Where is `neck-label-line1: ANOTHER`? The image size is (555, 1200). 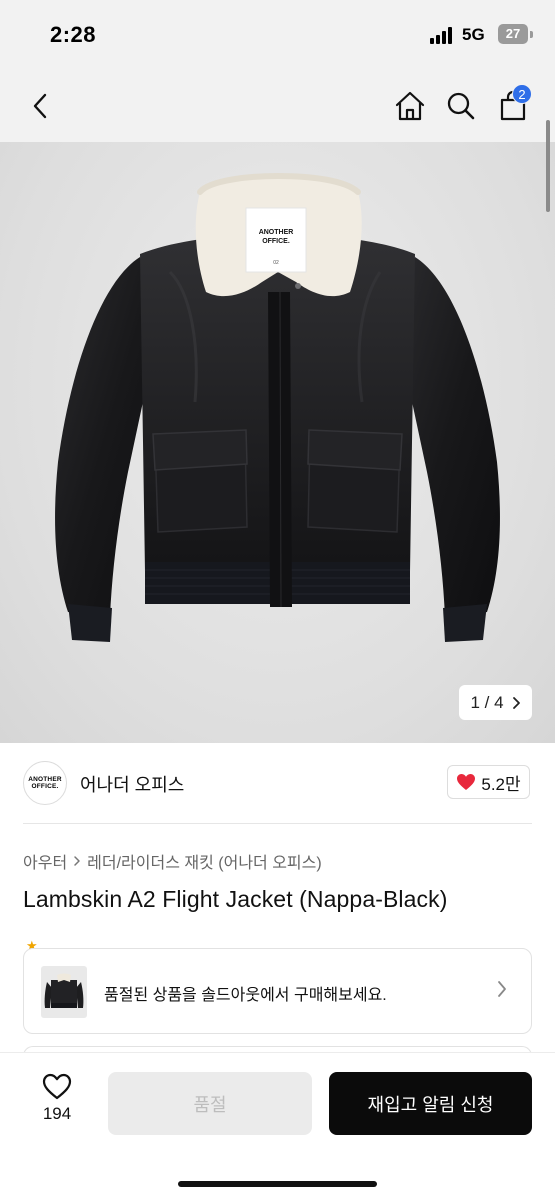
neck-label-line1: ANOTHER is located at coordinates (276, 232).